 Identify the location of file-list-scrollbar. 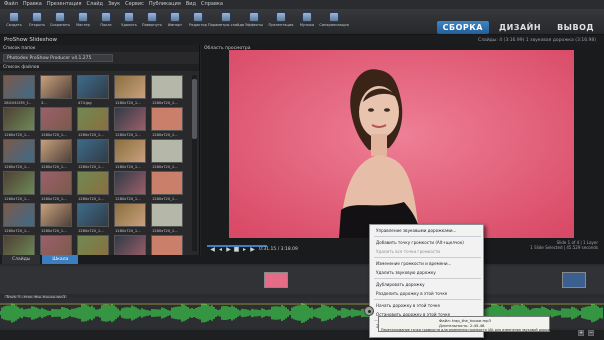
(194, 163).